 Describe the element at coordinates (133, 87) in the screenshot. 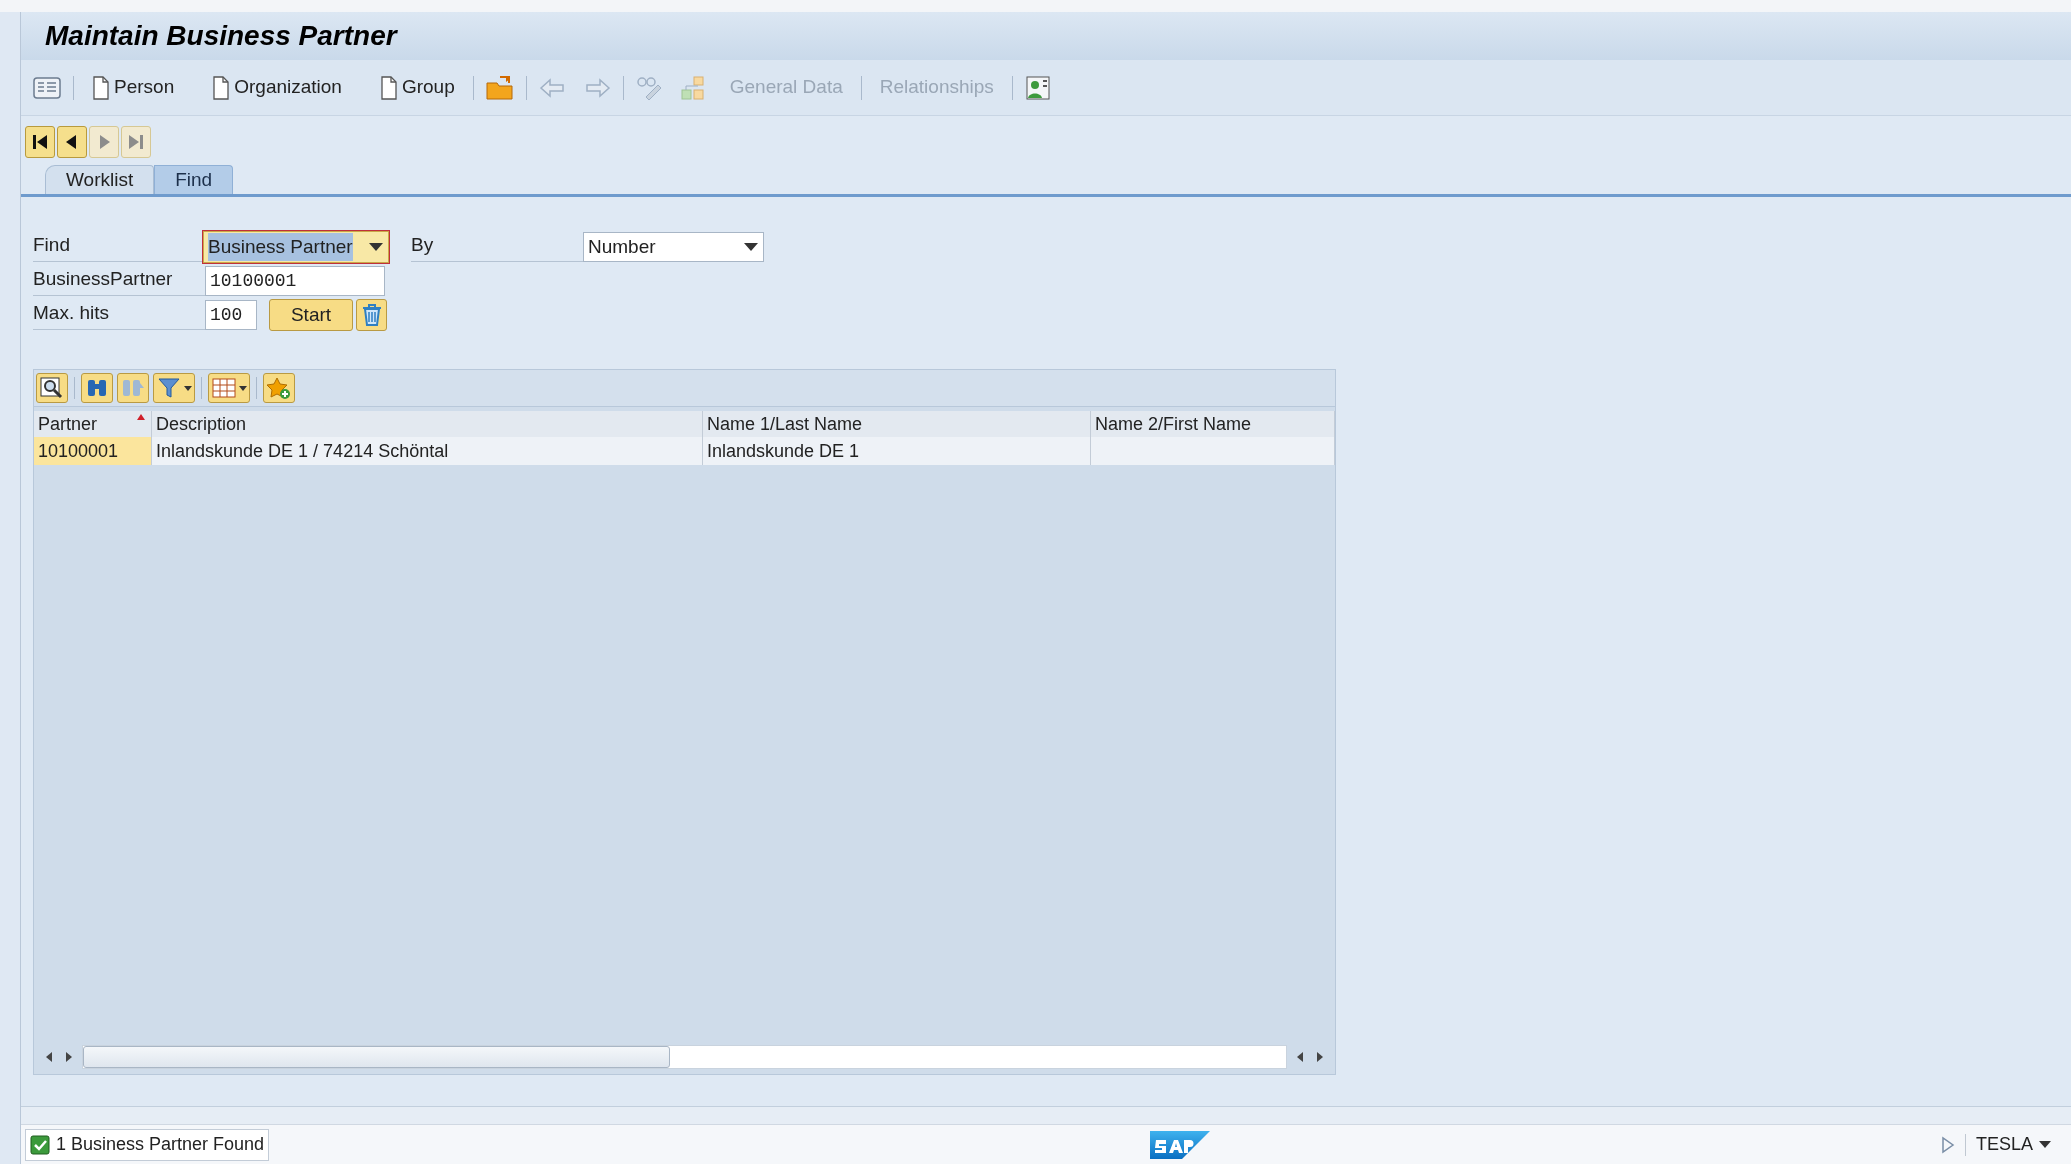

I see `toolbar-button: Person` at that location.